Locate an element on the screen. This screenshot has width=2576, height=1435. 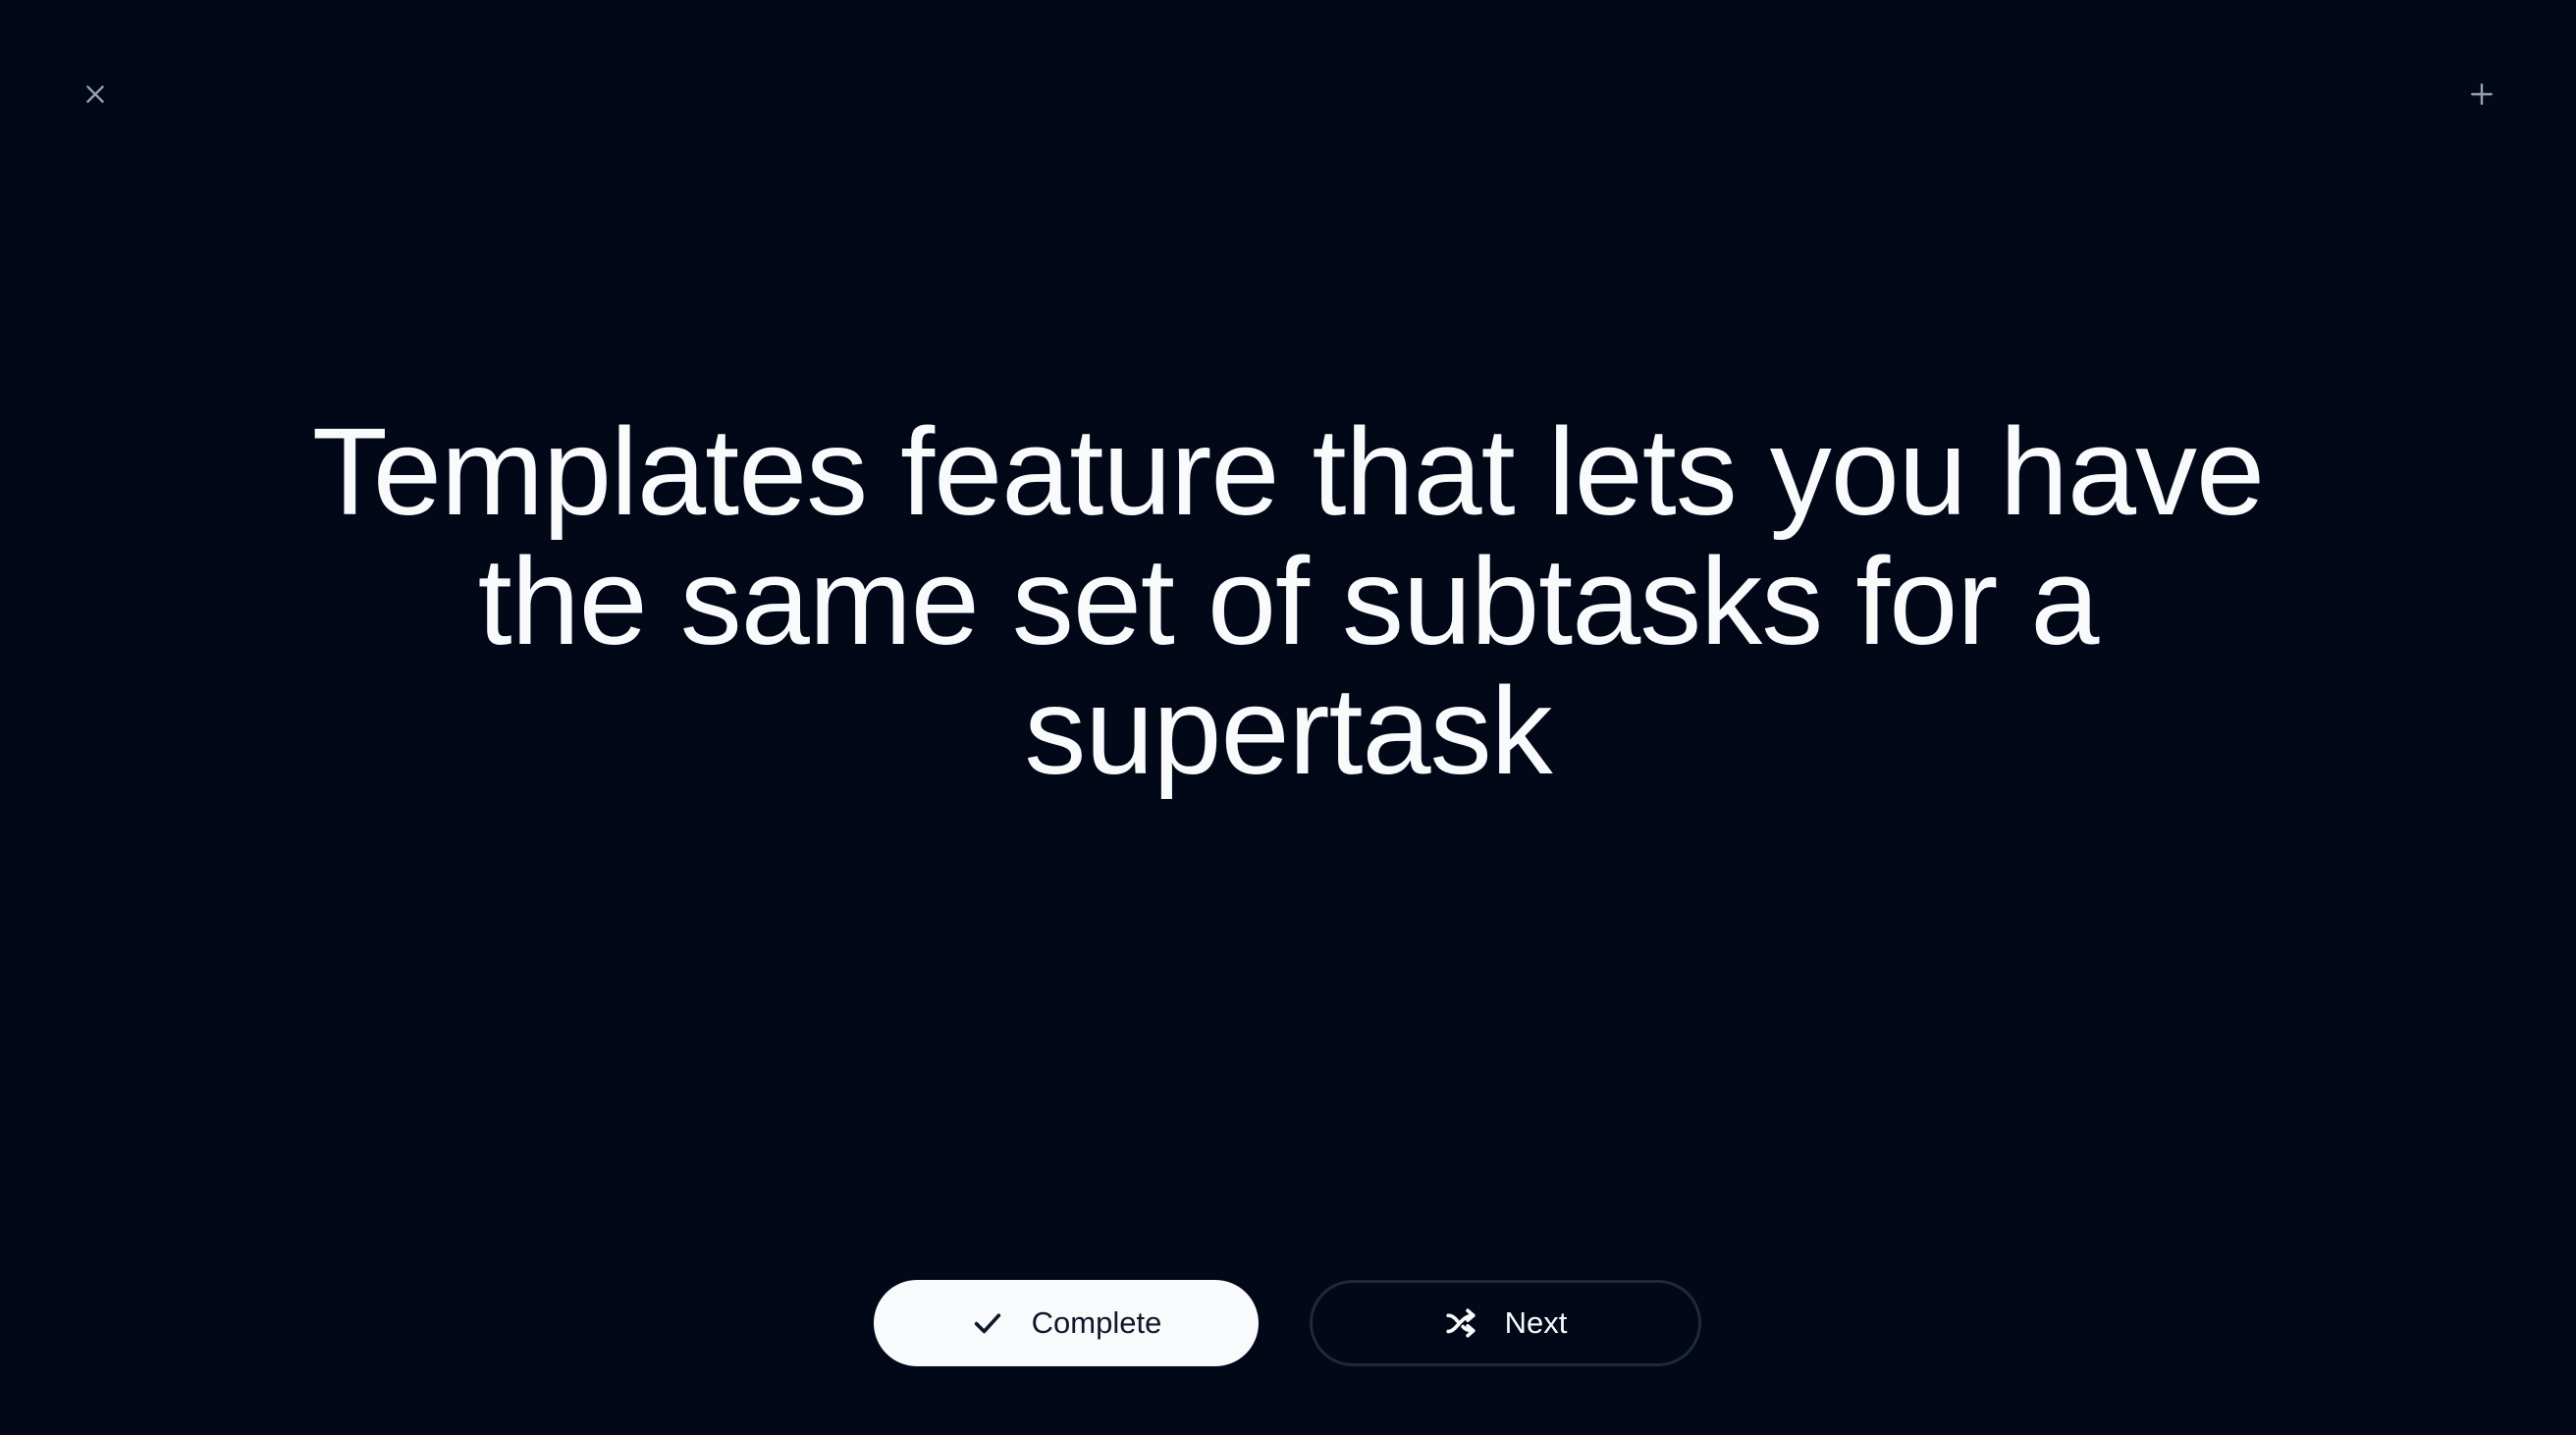
close-button is located at coordinates (95, 94).